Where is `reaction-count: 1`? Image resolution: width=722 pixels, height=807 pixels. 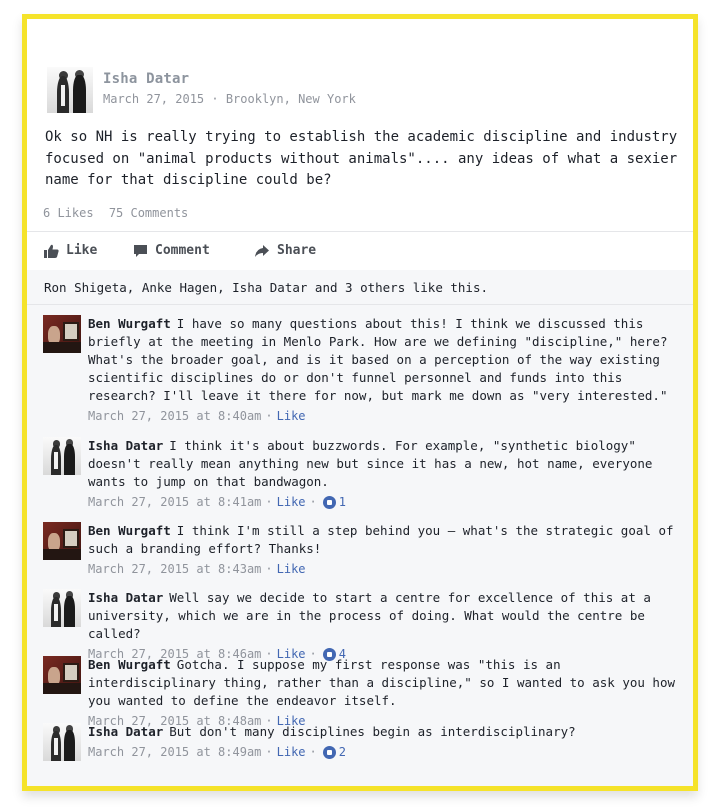
reaction-count: 1 is located at coordinates (334, 502).